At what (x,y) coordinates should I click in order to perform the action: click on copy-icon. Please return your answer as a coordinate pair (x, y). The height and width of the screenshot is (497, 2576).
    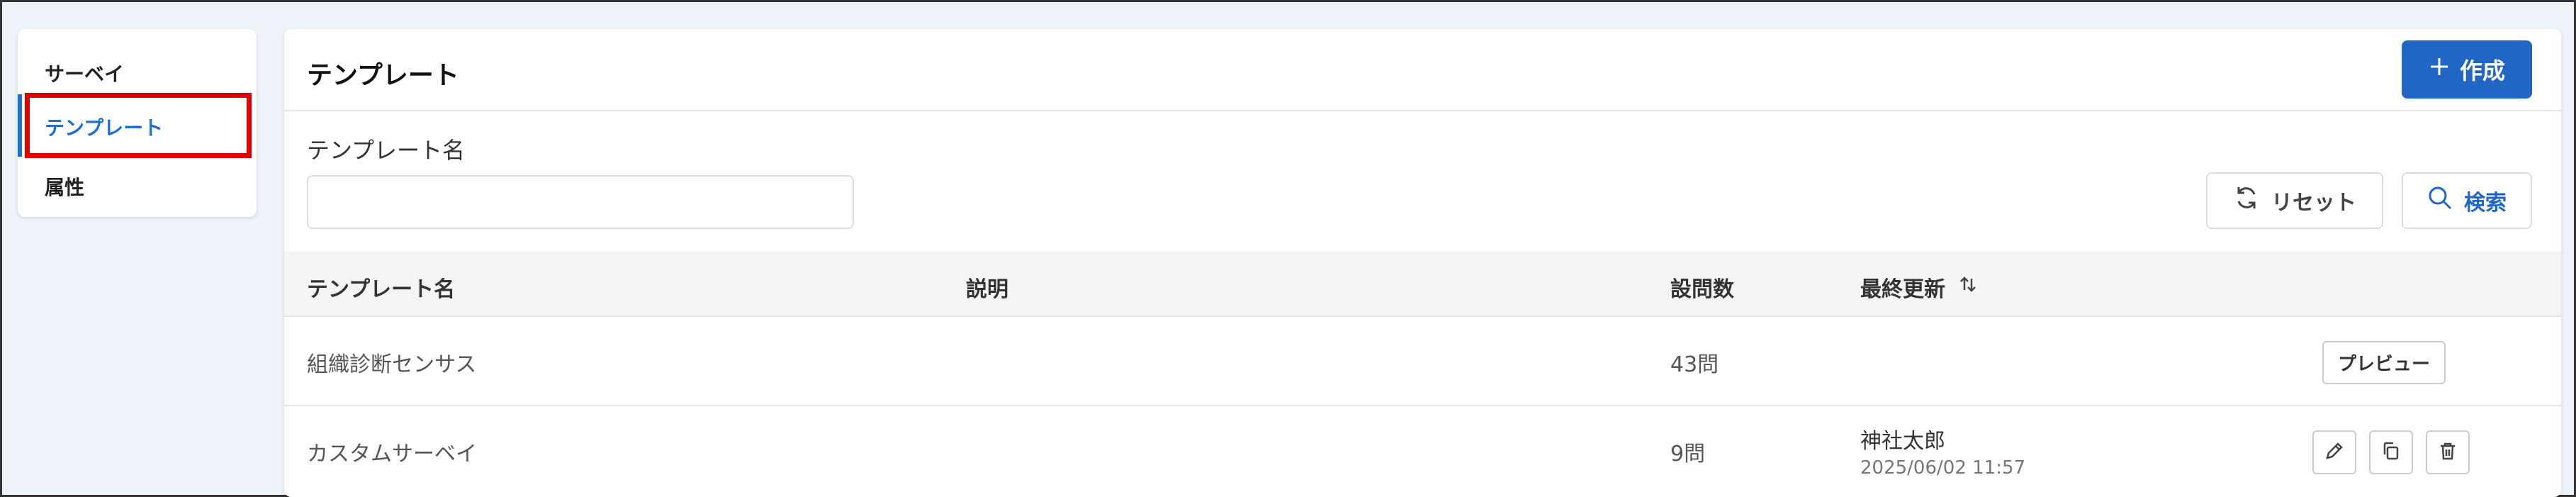
    Looking at the image, I should click on (2391, 452).